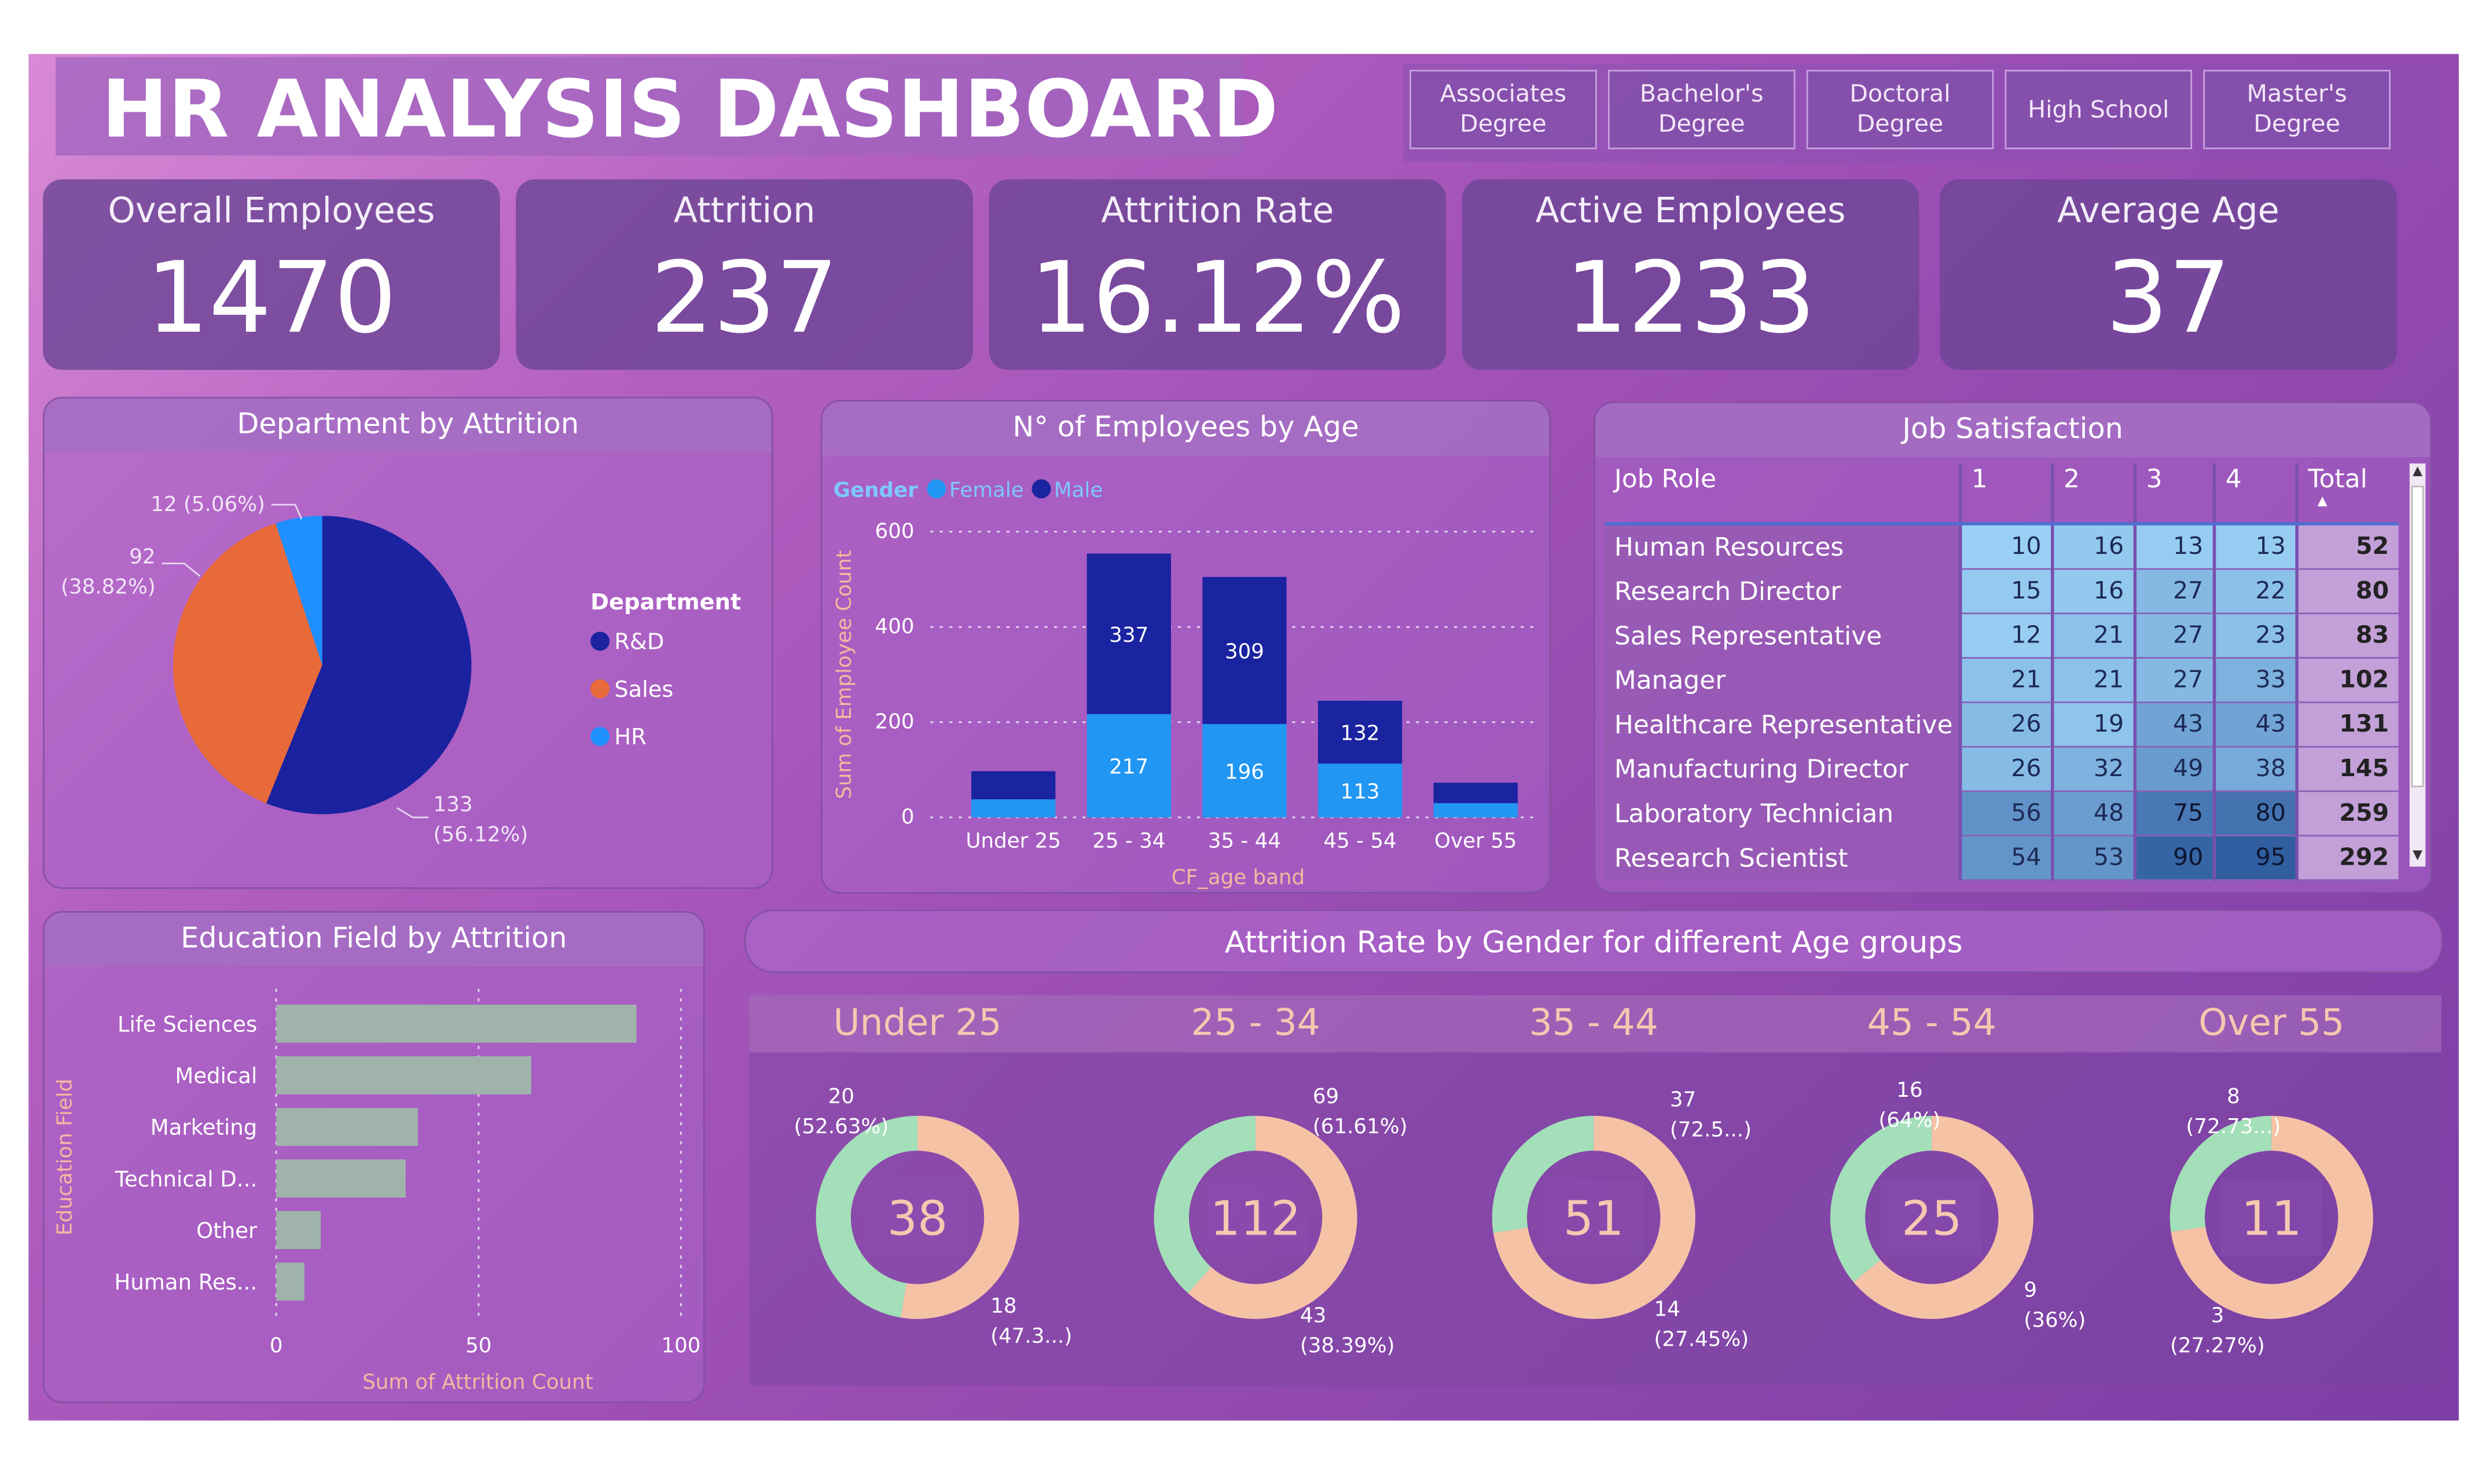  Describe the element at coordinates (1932, 1023) in the screenshot. I see `age-group-title: 45 - 54` at that location.